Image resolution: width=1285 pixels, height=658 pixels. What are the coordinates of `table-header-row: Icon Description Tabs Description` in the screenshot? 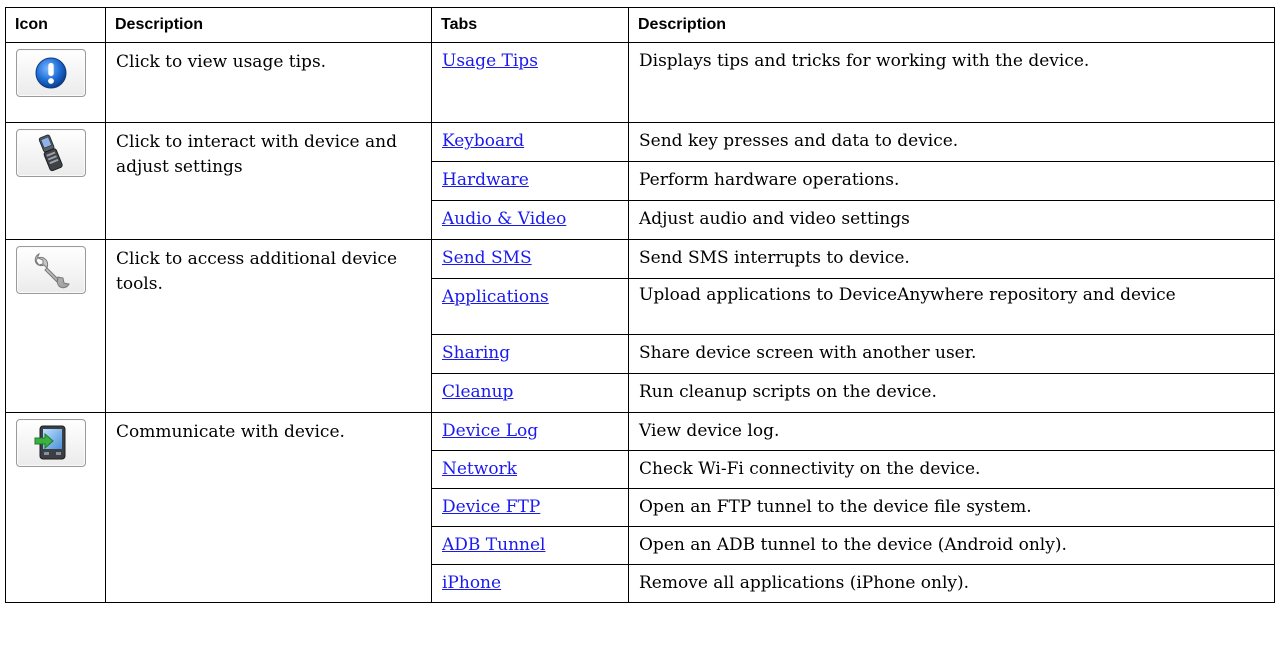 It's located at (640, 25).